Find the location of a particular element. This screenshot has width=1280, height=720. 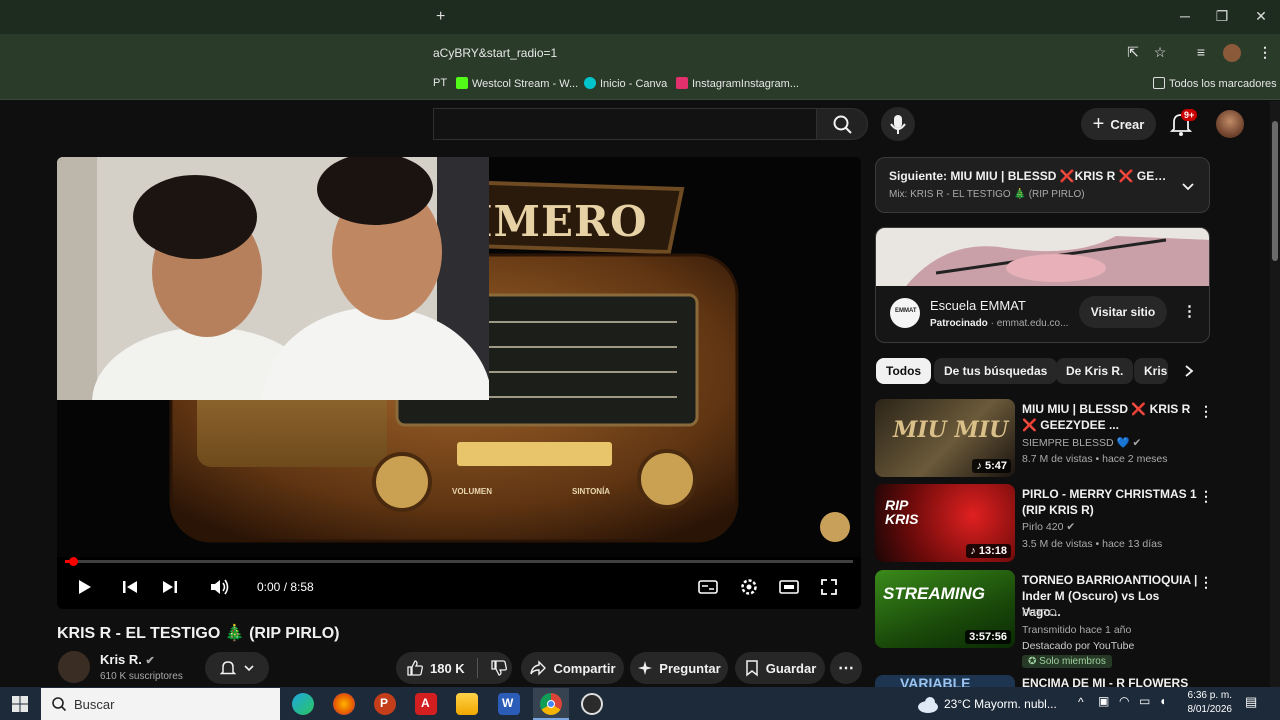

ad-banner-image is located at coordinates (1042, 257).